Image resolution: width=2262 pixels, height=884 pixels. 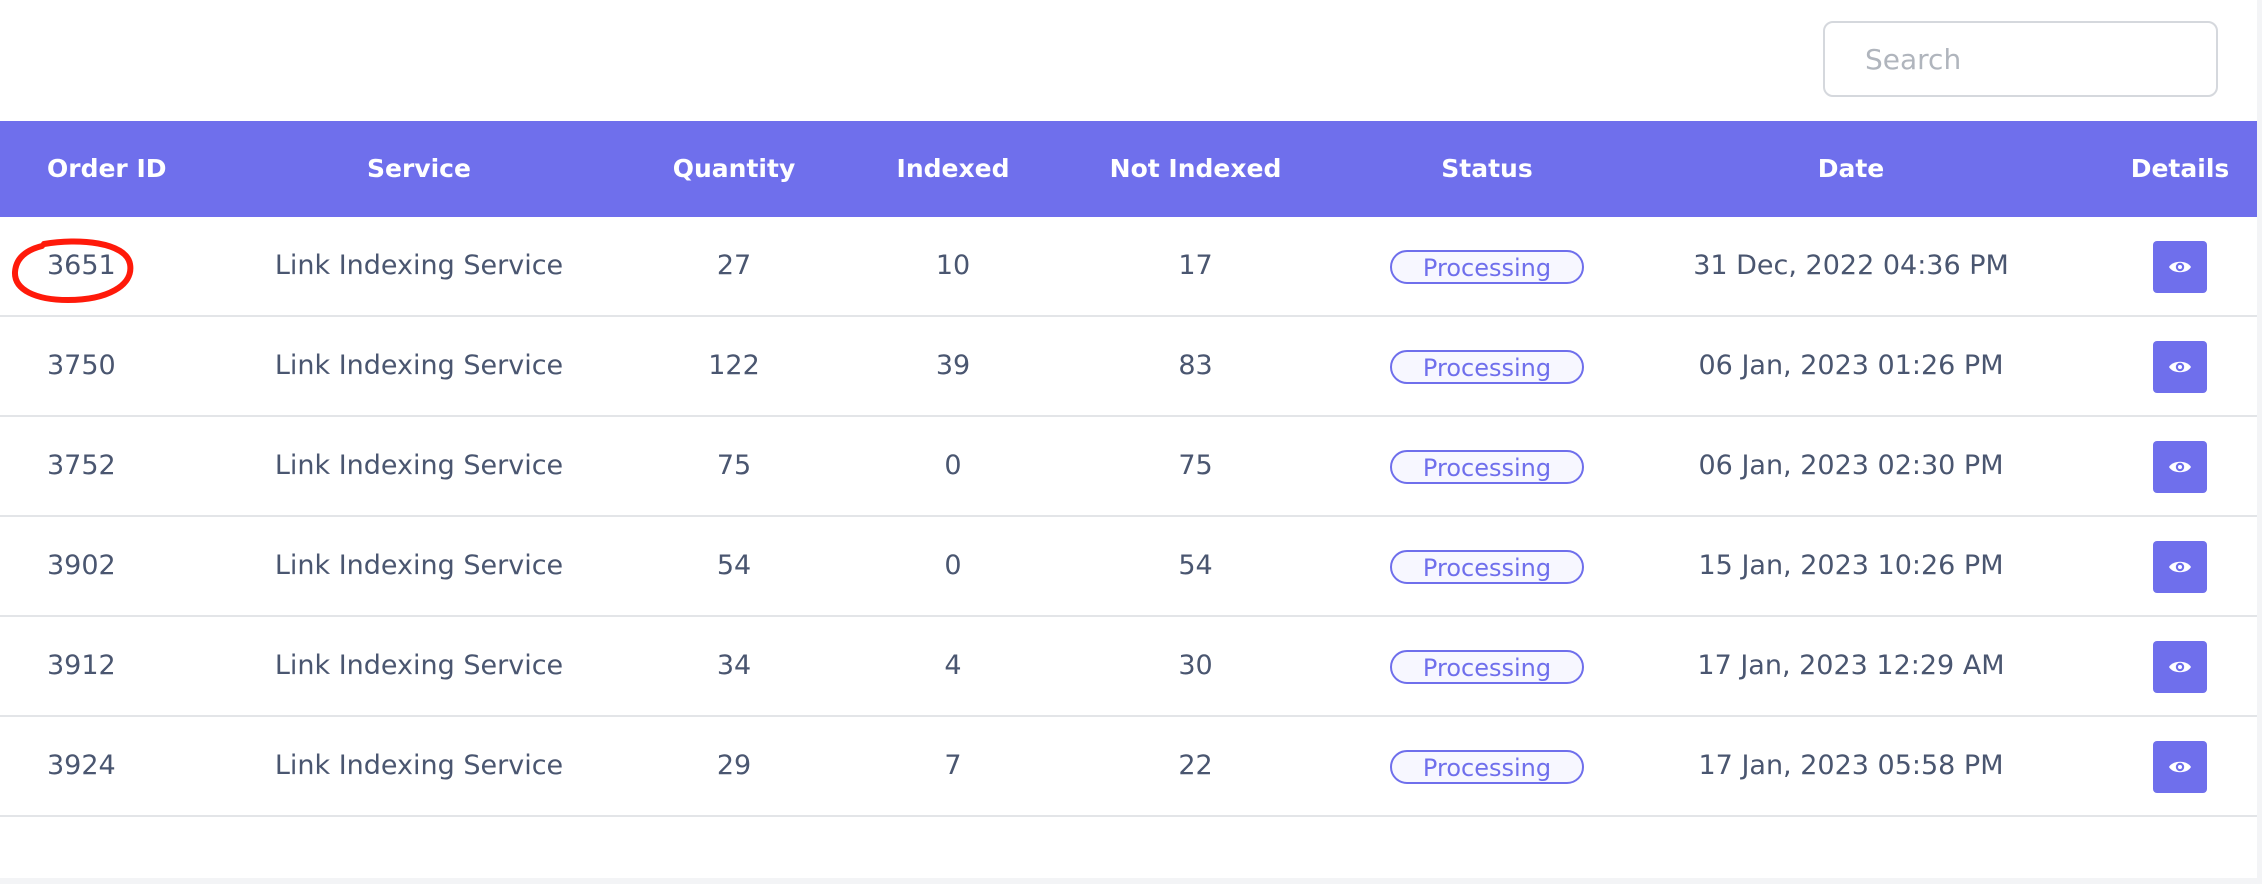 I want to click on column-header-details: Details, so click(x=2180, y=168).